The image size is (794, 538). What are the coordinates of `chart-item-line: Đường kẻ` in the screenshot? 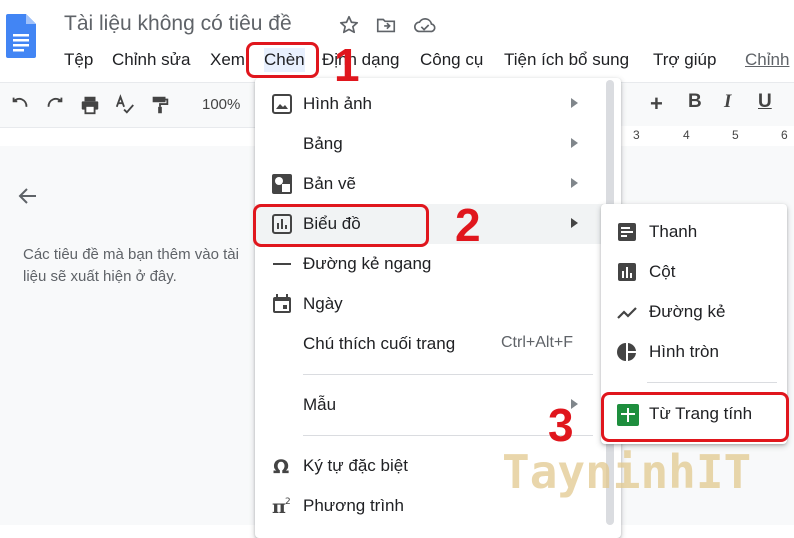 It's located at (694, 312).